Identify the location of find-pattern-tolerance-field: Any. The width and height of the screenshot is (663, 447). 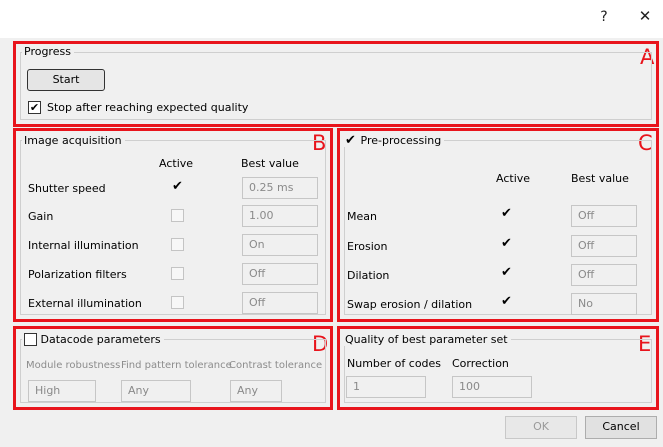
(156, 391).